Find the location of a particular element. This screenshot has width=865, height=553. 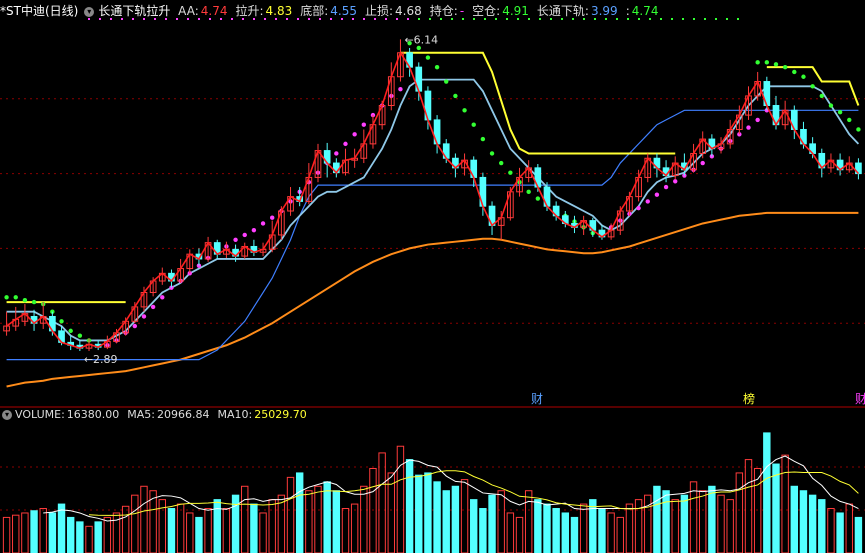

yellow-band-line is located at coordinates (538, 103).